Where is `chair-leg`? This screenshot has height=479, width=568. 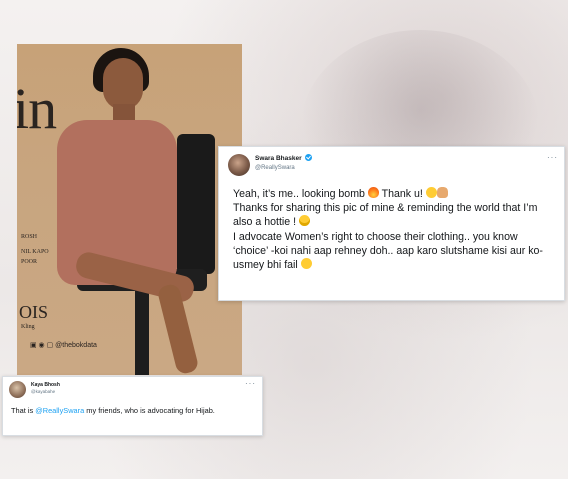
chair-leg is located at coordinates (142, 329).